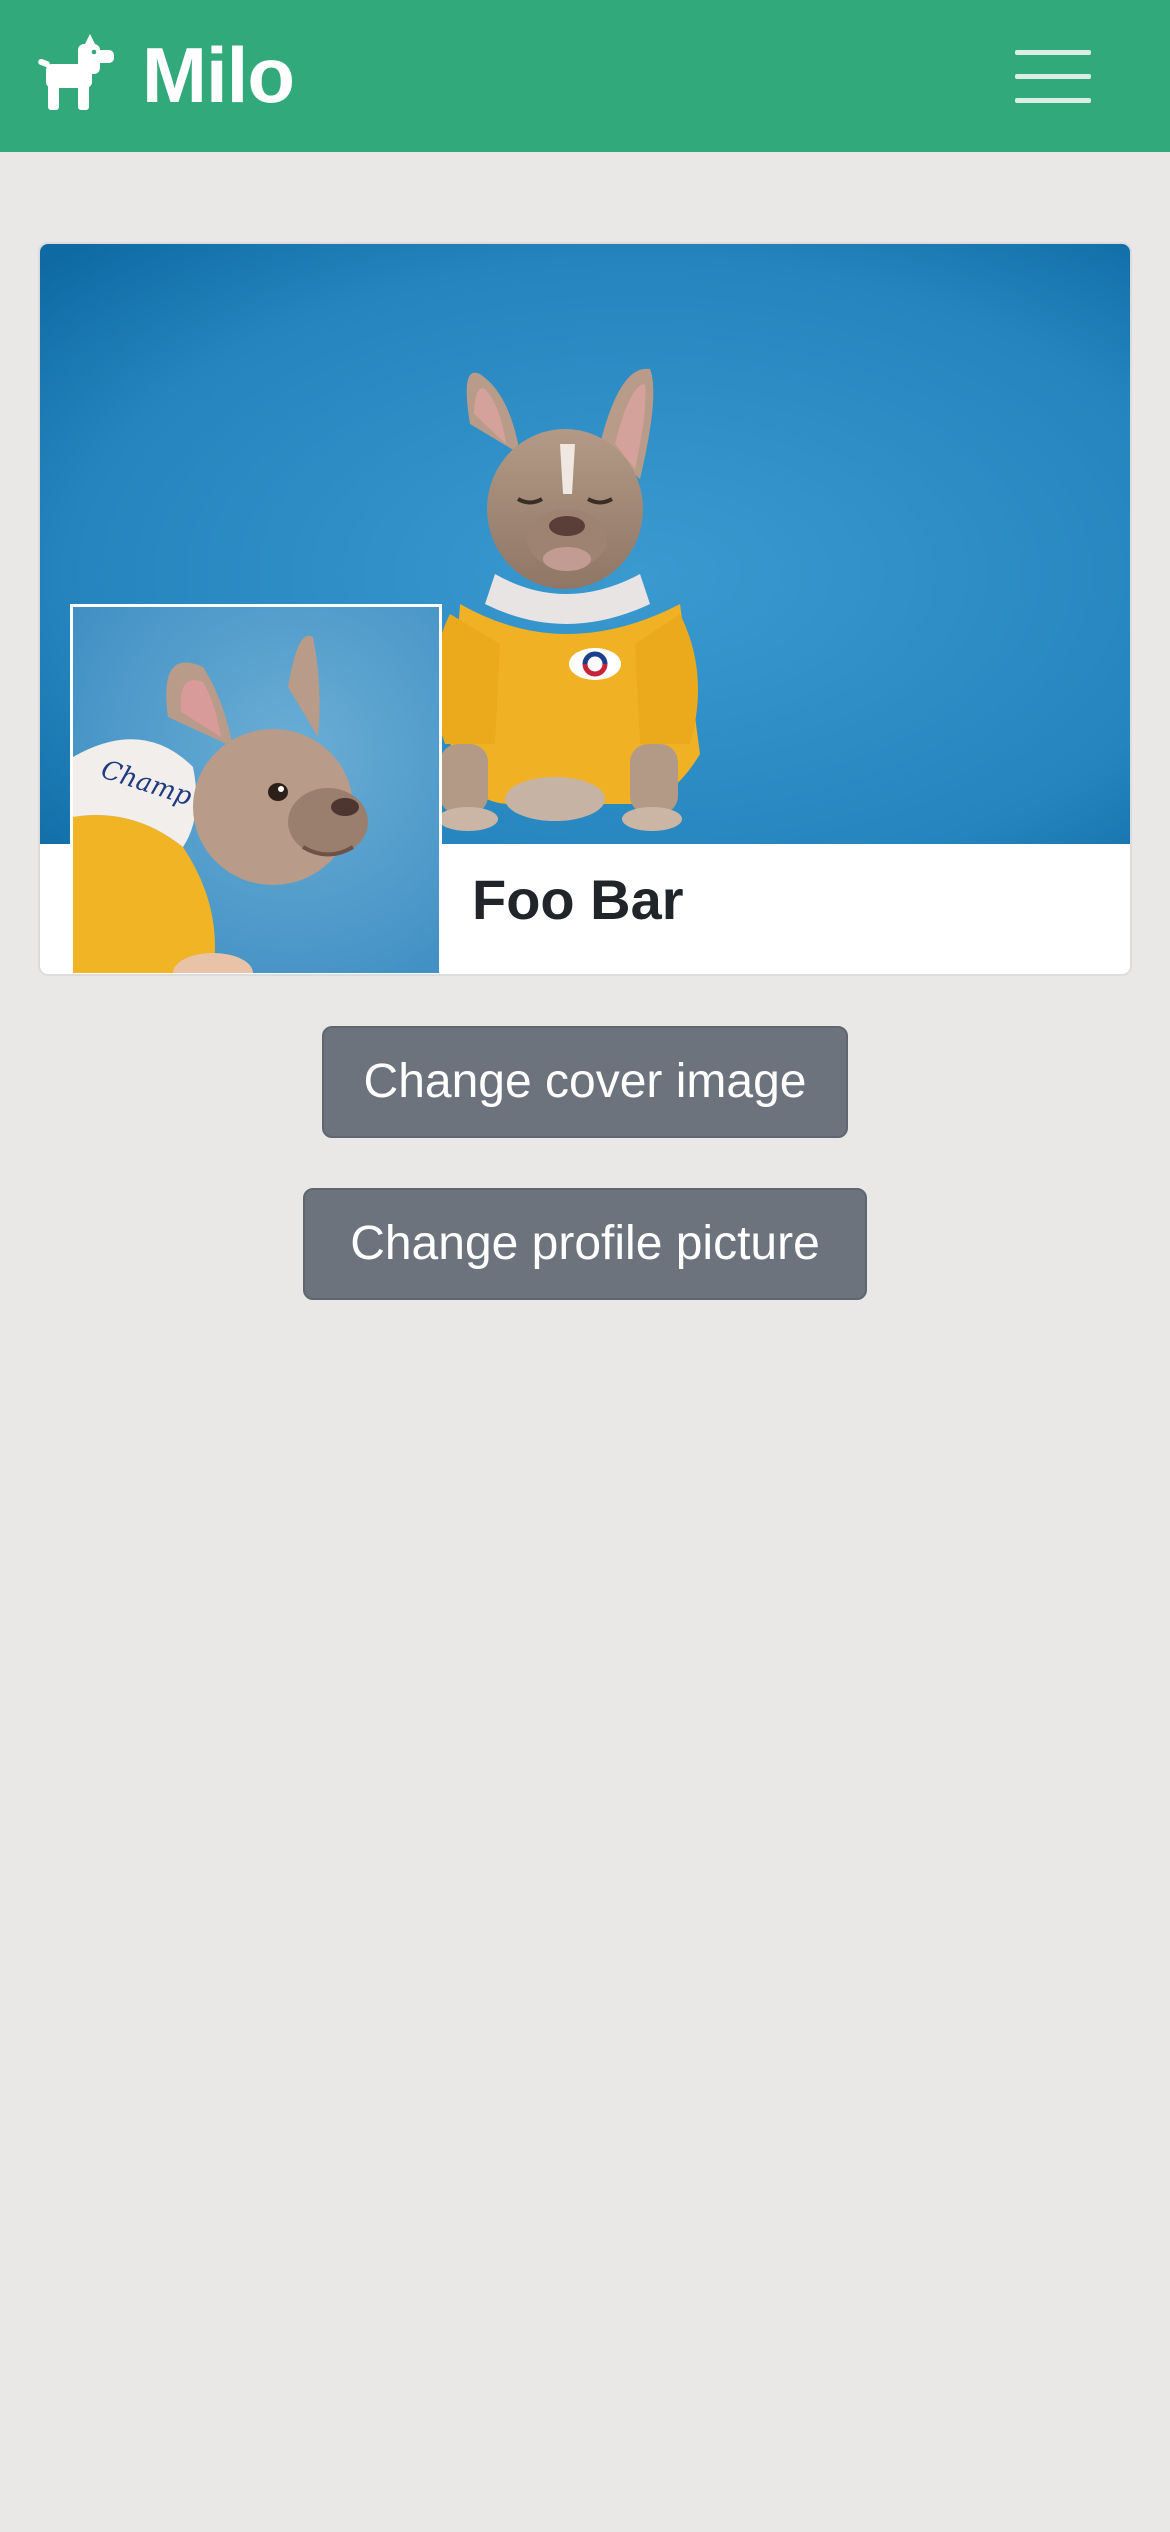 This screenshot has width=1170, height=2532. What do you see at coordinates (218, 75) in the screenshot?
I see `app-title: Milo` at bounding box center [218, 75].